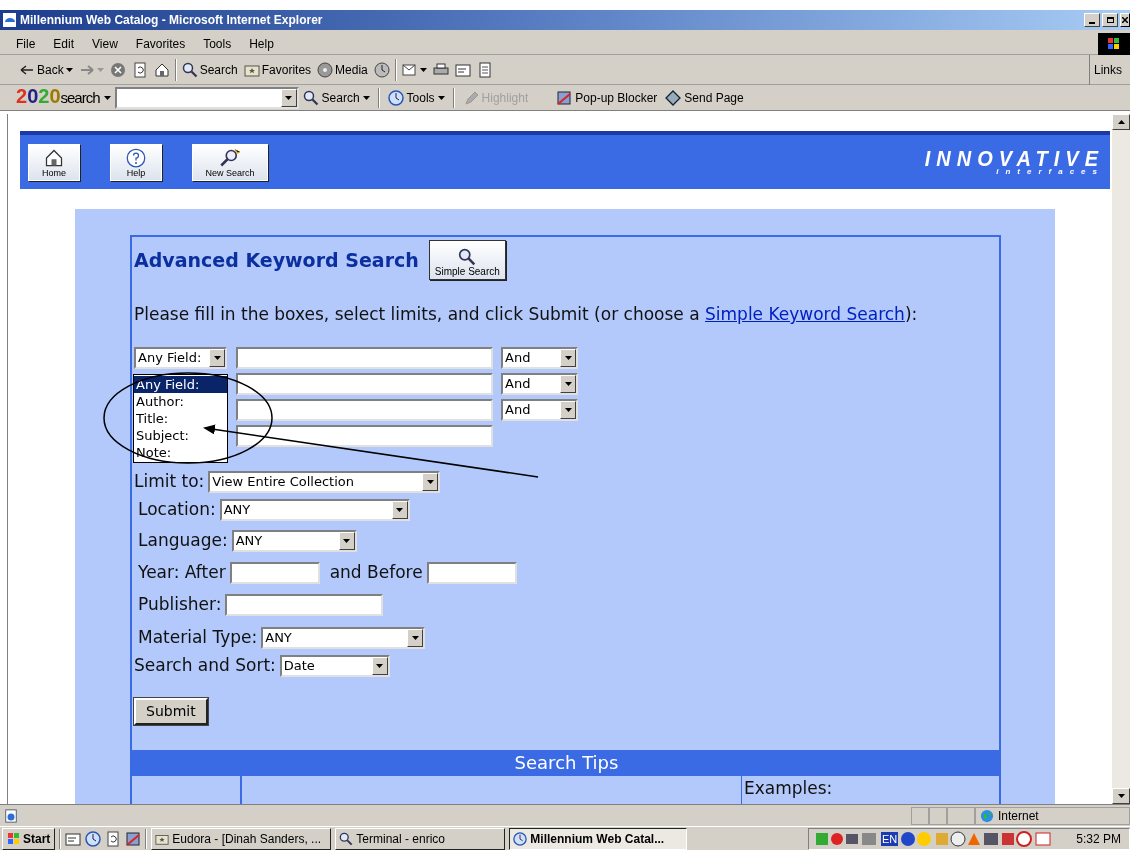  I want to click on field-label: Publisher:, so click(180, 604).